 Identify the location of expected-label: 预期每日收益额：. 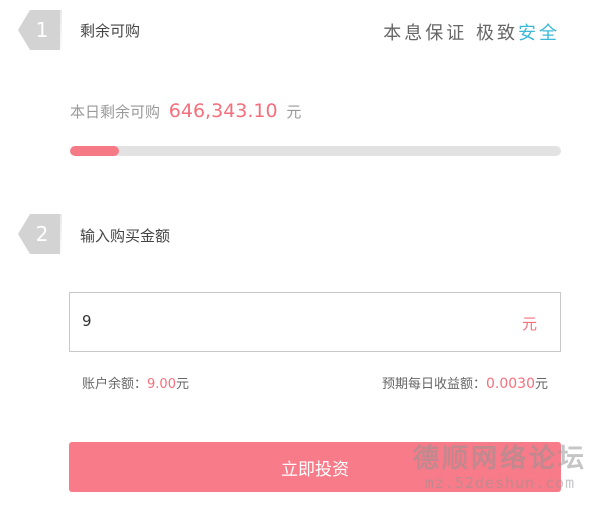
(433, 384).